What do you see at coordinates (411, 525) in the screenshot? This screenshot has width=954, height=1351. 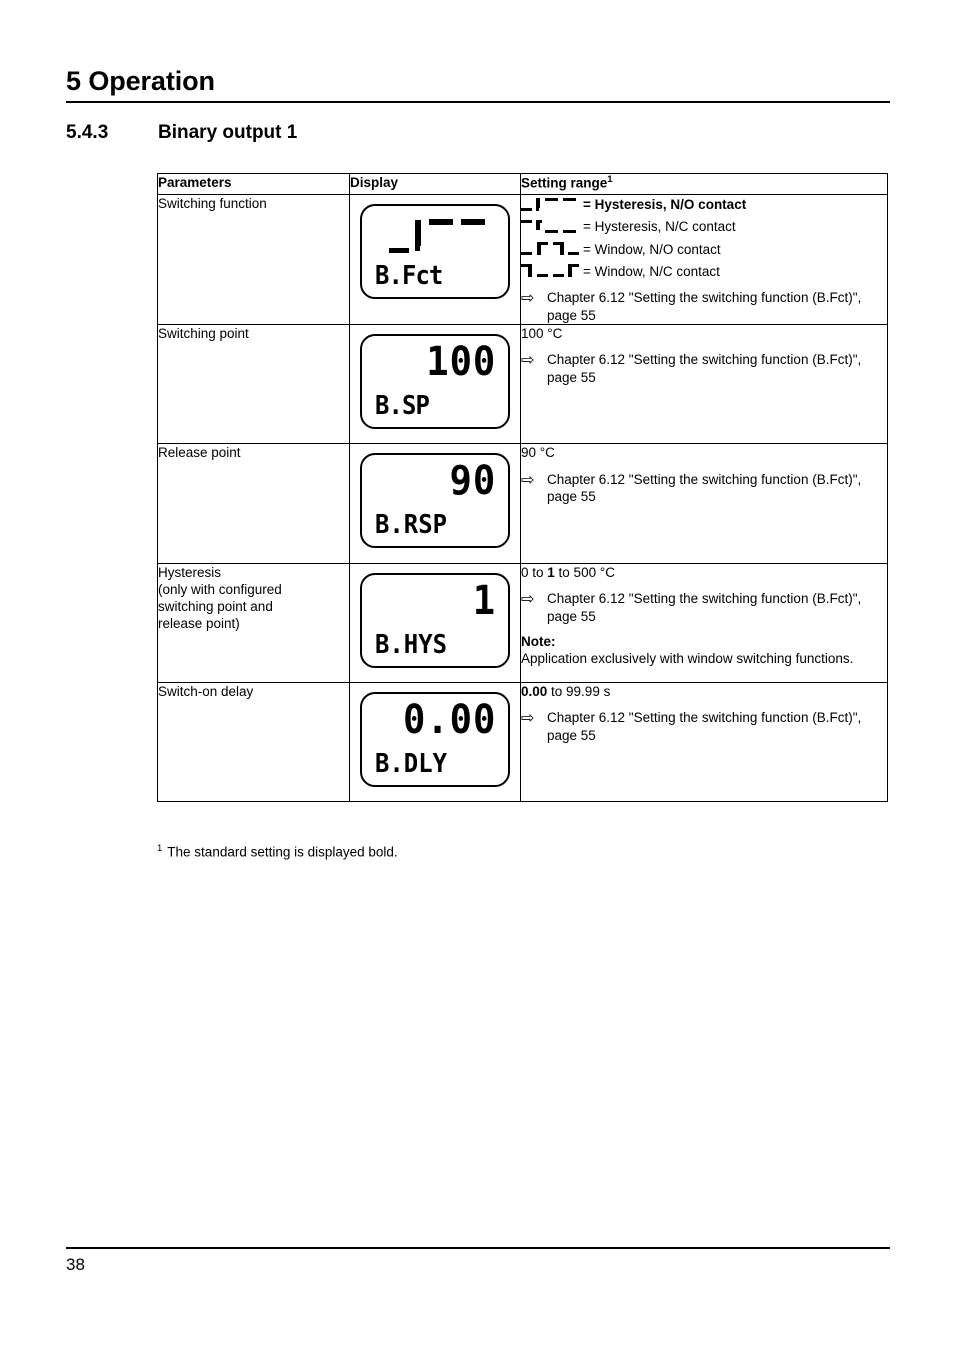 I see `lcd-sub-text: B.RSP` at bounding box center [411, 525].